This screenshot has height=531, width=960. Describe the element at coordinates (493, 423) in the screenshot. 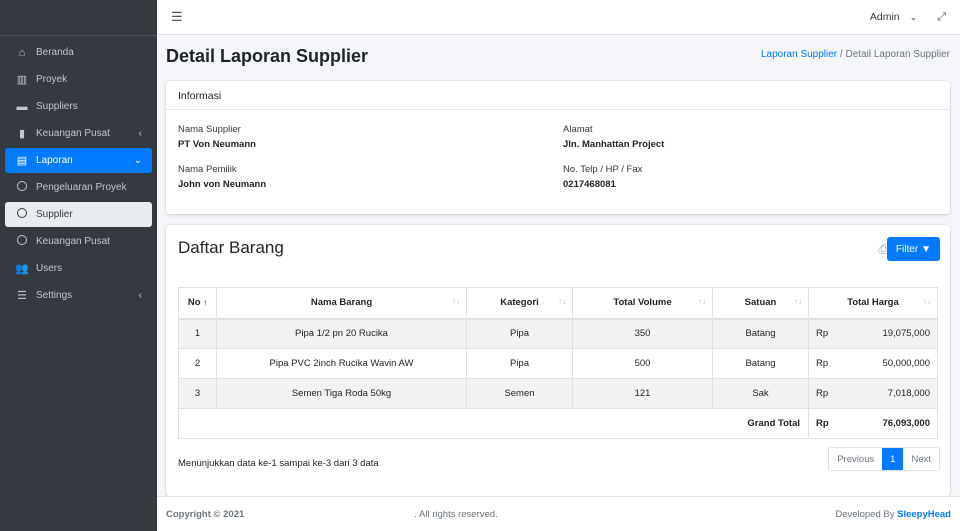

I see `grand-total-label: Grand Total` at that location.